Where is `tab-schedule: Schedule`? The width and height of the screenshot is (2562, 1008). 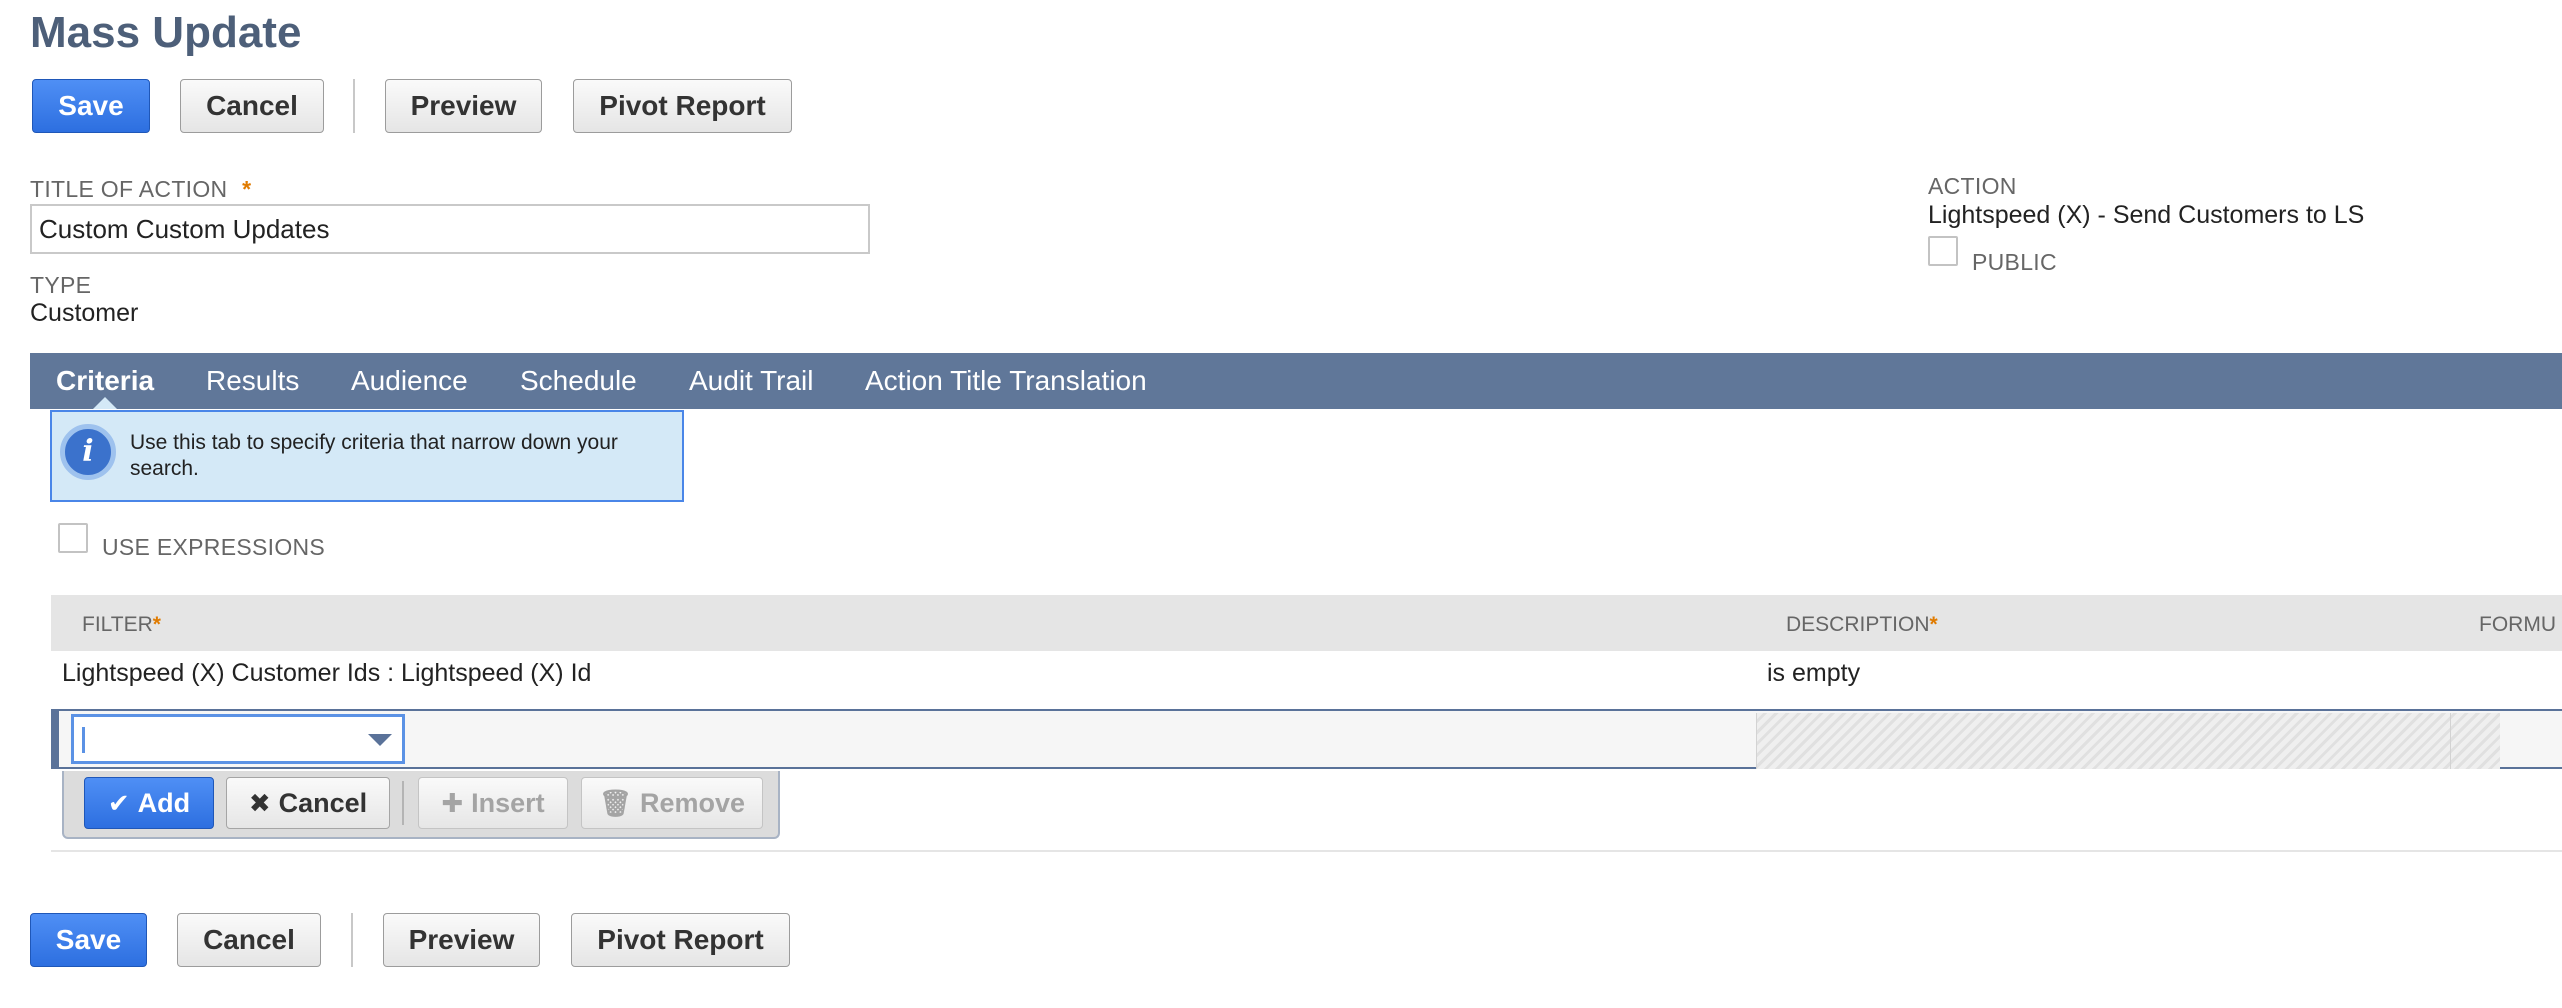
tab-schedule: Schedule is located at coordinates (578, 381).